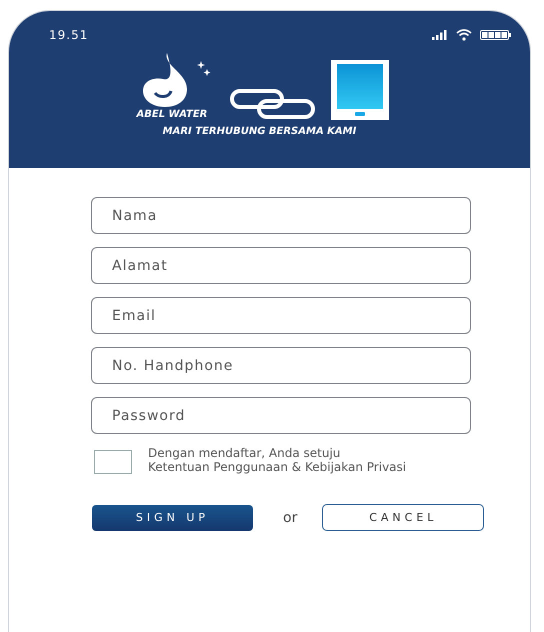 This screenshot has width=544, height=632. Describe the element at coordinates (496, 35) in the screenshot. I see `battery-icon` at that location.